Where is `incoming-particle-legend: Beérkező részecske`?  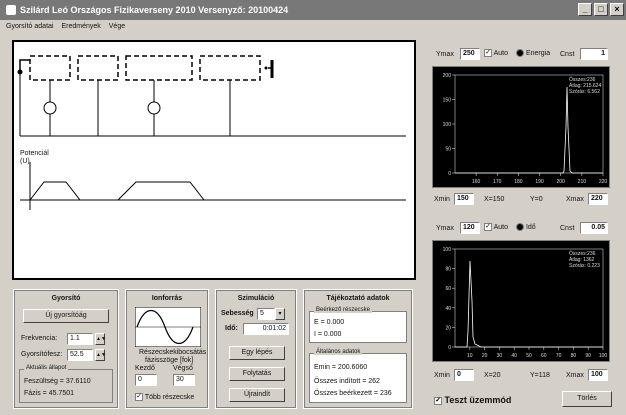 incoming-particle-legend: Beérkező részecske is located at coordinates (343, 310).